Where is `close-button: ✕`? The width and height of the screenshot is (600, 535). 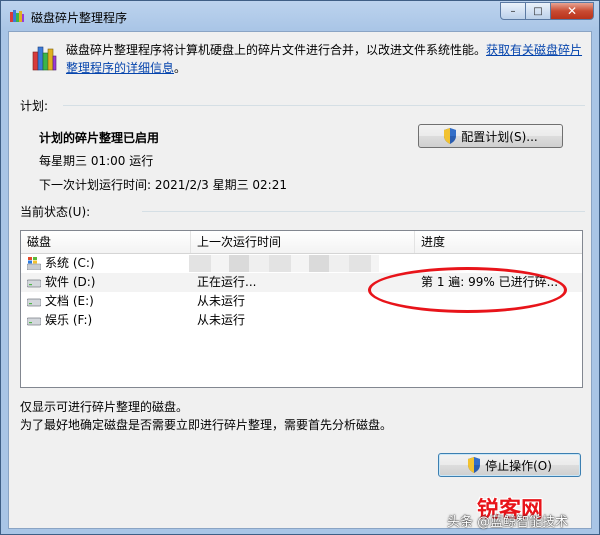
close-button: ✕ is located at coordinates (572, 11).